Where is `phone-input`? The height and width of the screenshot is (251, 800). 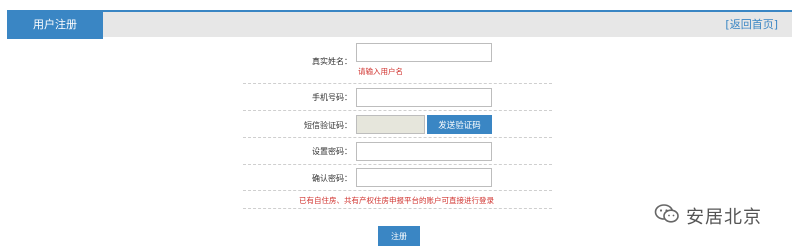
phone-input is located at coordinates (424, 97).